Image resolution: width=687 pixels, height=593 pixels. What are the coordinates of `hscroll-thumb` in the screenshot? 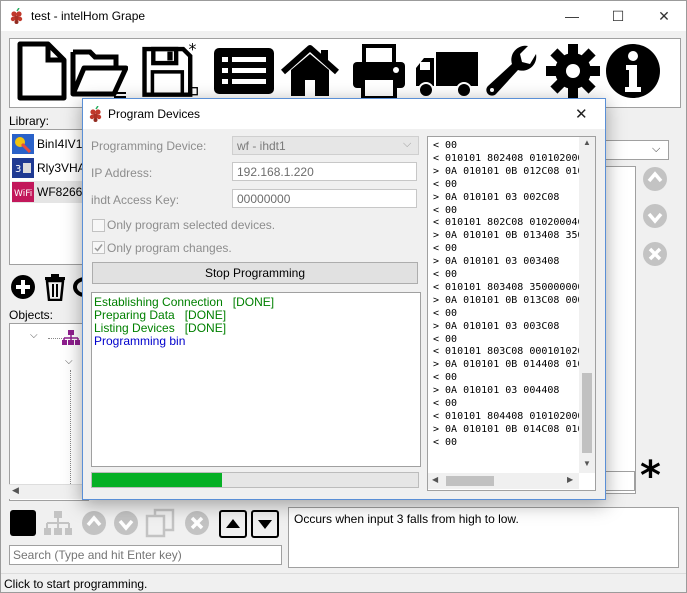 It's located at (470, 481).